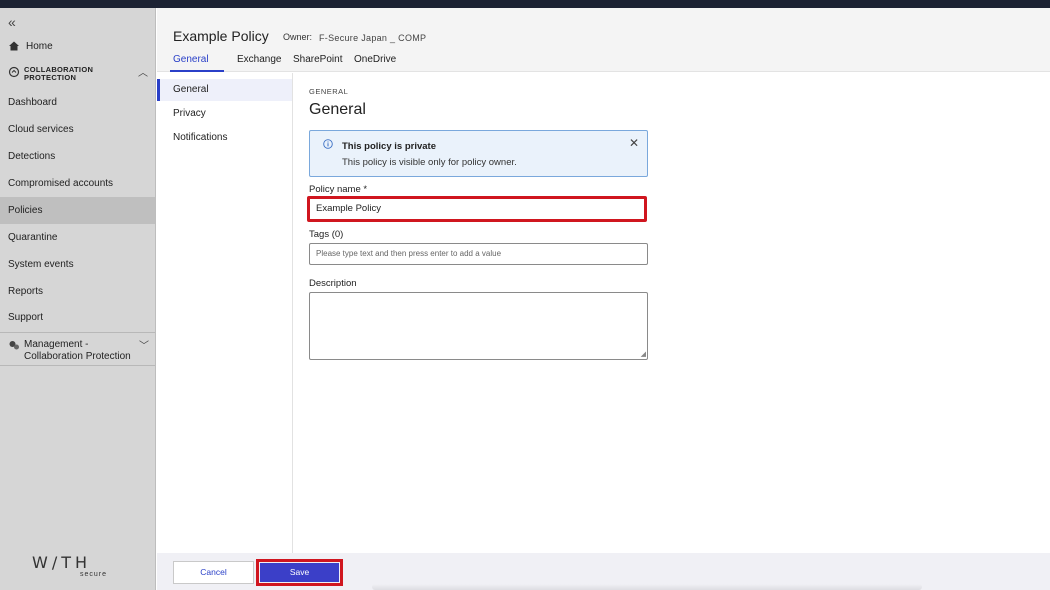  What do you see at coordinates (478, 326) in the screenshot?
I see `description-field: ◢` at bounding box center [478, 326].